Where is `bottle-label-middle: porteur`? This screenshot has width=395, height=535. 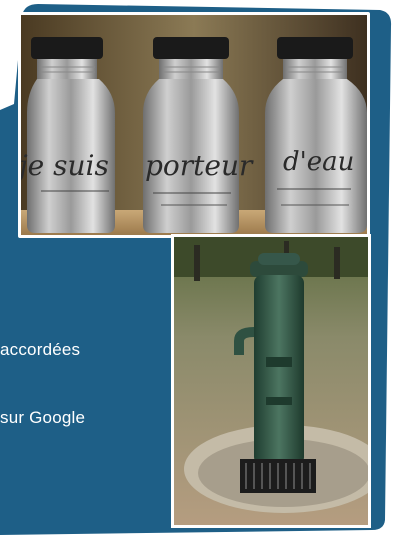 bottle-label-middle: porteur is located at coordinates (199, 165).